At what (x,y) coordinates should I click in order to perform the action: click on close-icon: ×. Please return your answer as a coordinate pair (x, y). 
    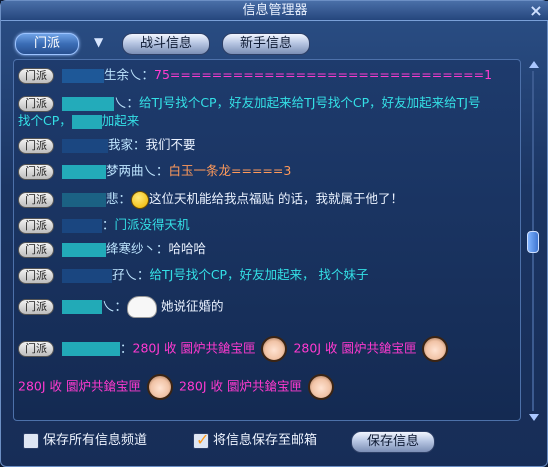
    Looking at the image, I should click on (536, 11).